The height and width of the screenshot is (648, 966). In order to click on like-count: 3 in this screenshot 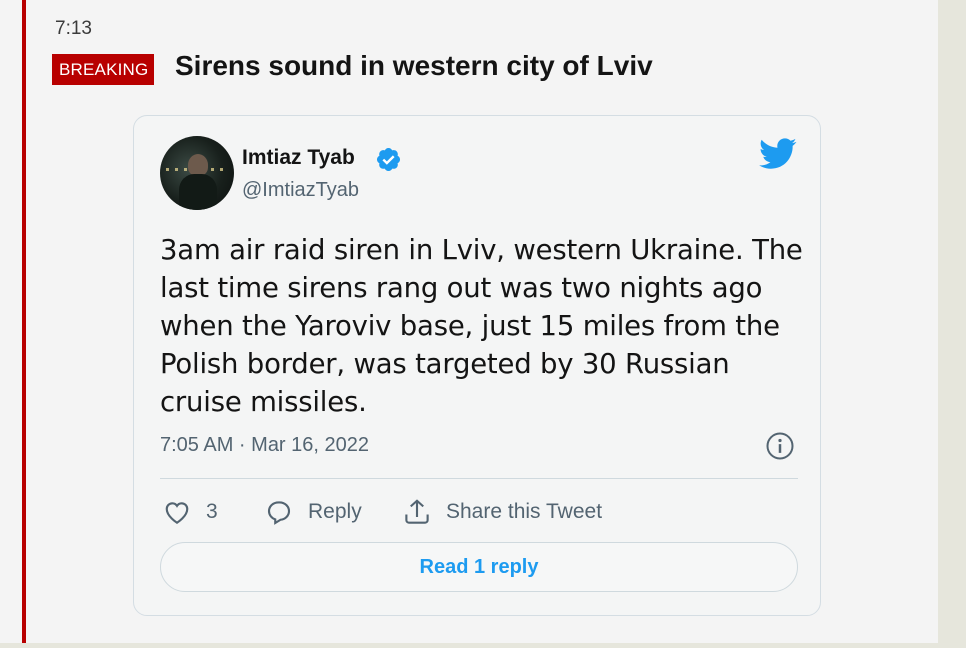, I will do `click(212, 511)`.